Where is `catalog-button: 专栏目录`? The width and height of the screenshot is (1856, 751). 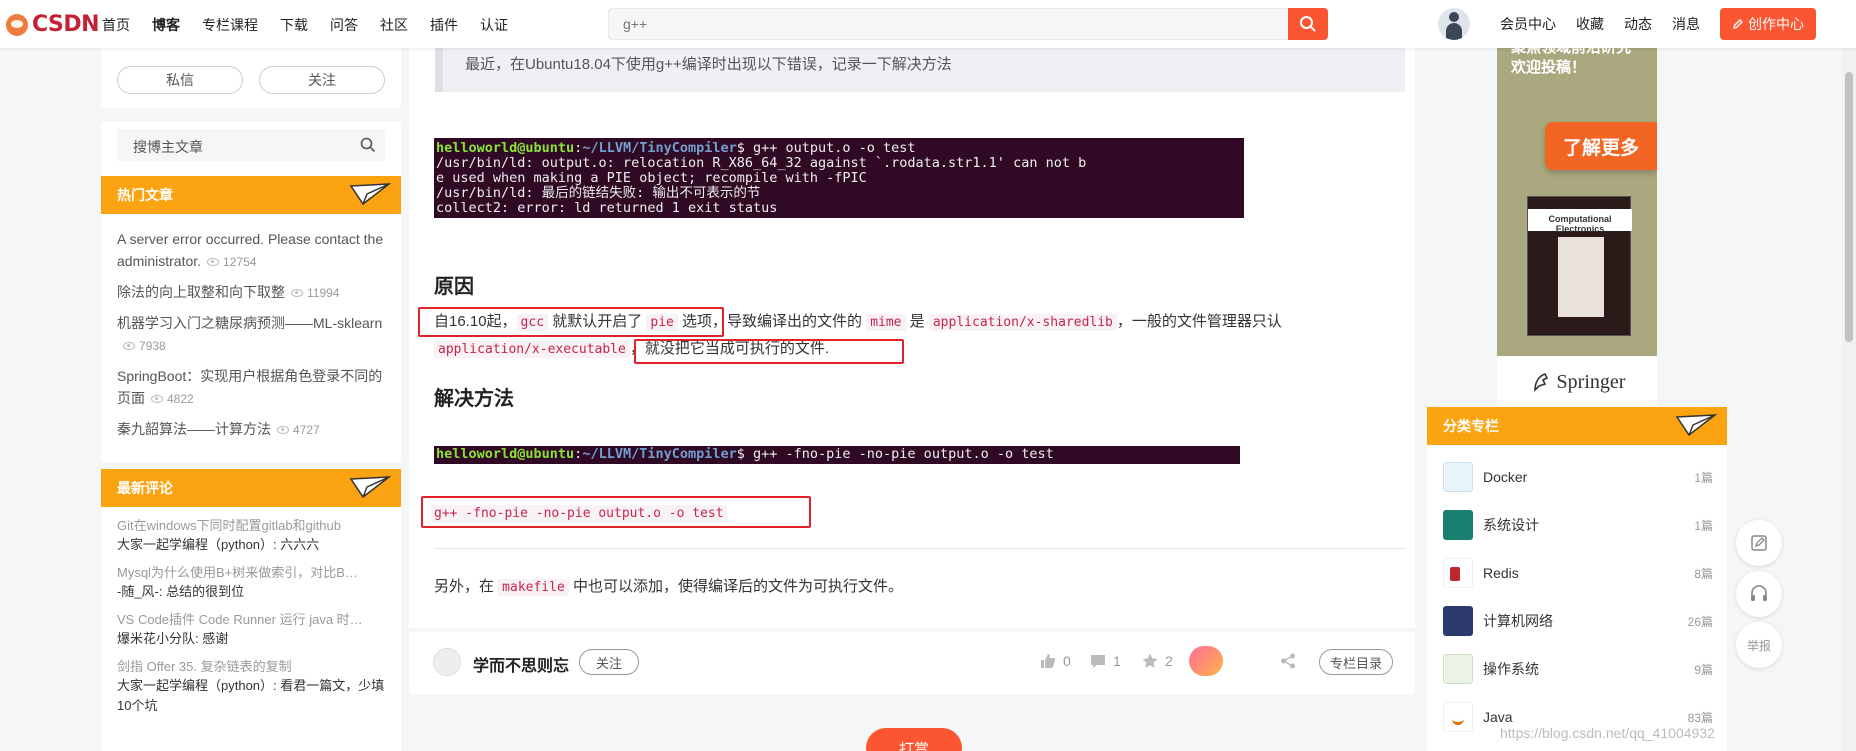 catalog-button: 专栏目录 is located at coordinates (1356, 662).